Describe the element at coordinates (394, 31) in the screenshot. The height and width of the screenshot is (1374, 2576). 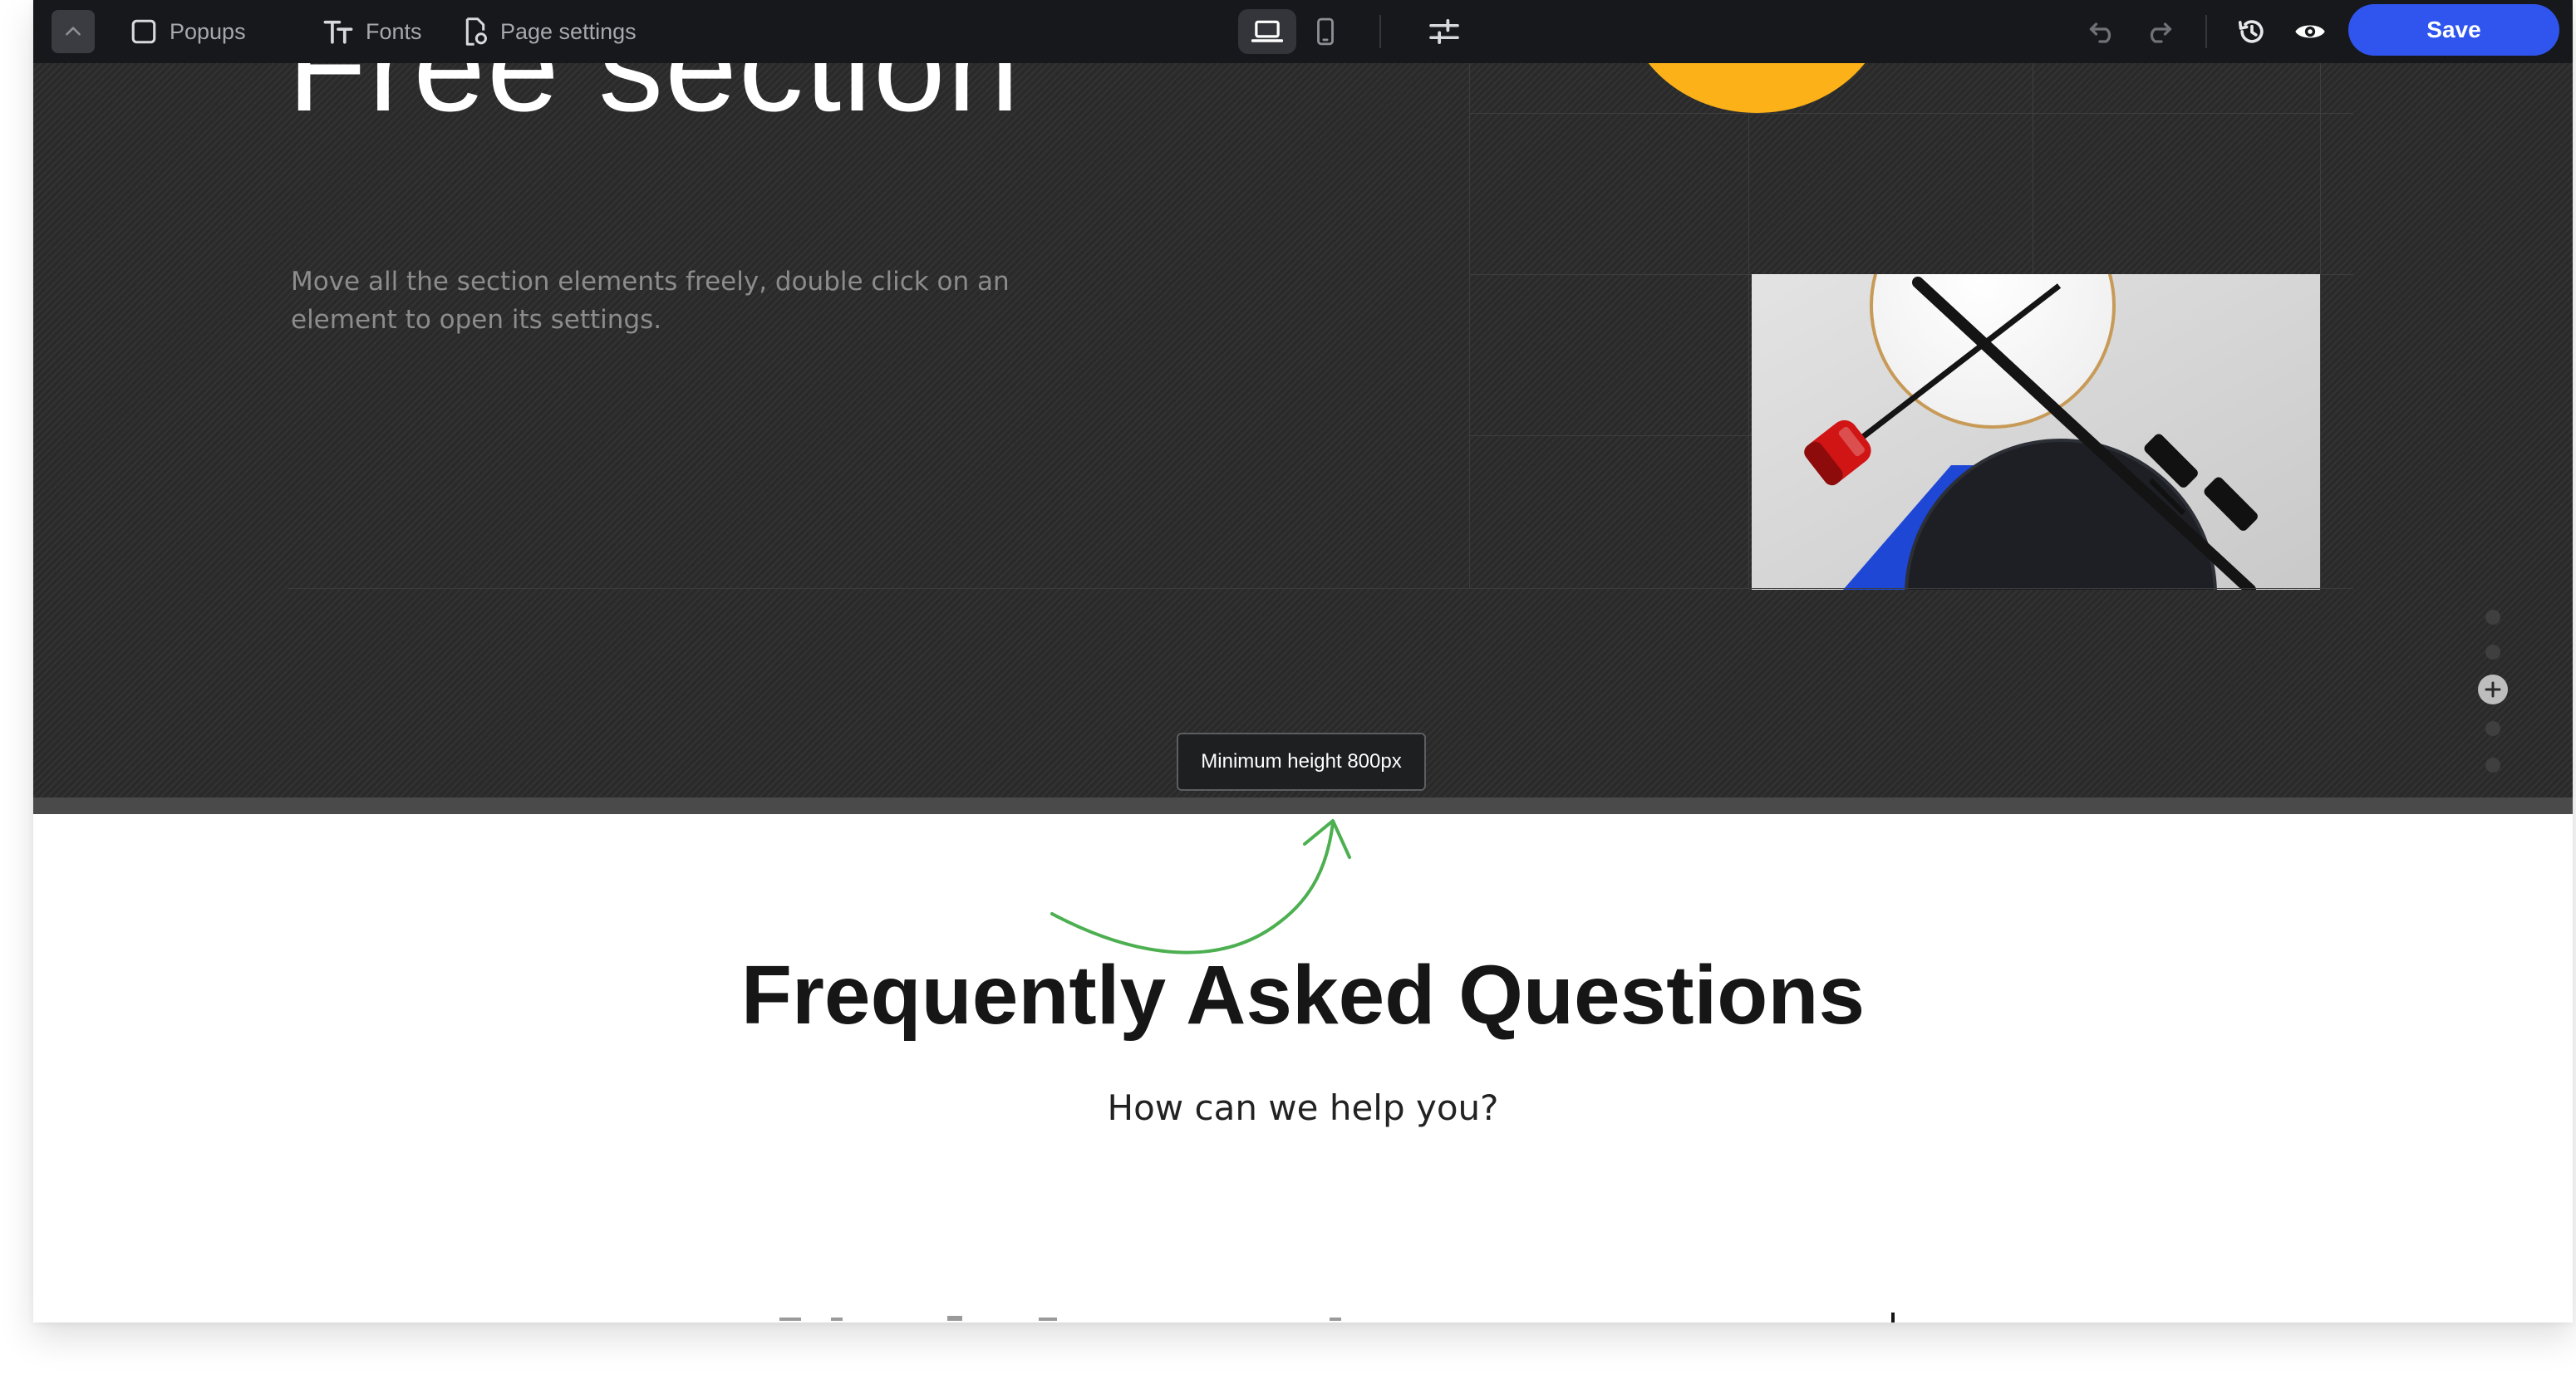
I see `fonts-label: Fonts` at that location.